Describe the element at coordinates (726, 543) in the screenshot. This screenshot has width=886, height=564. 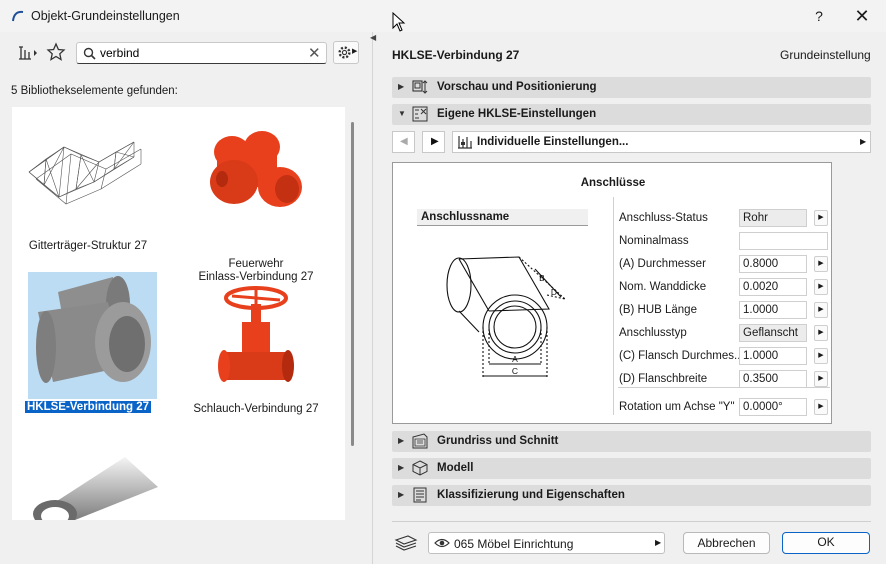
I see `cancel-button: Abbrechen` at that location.